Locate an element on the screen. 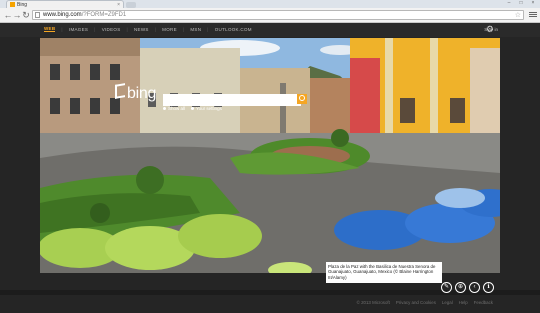 The height and width of the screenshot is (313, 540). bookmark-star-icon: ☆ is located at coordinates (518, 15).